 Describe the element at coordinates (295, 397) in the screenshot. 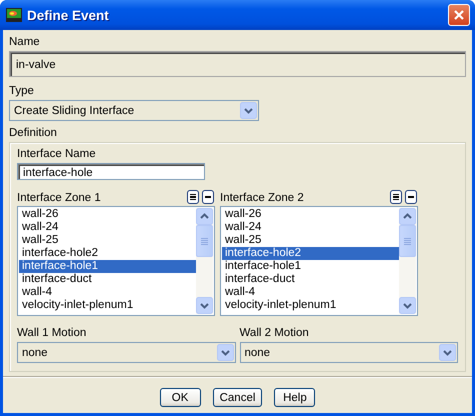

I see `dialog-button: Help` at that location.